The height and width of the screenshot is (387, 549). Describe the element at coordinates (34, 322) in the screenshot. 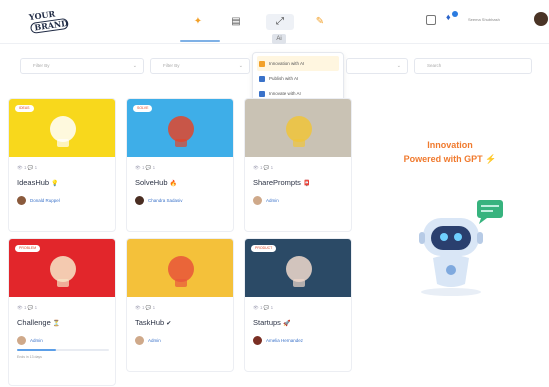

I see `card-title-text: Challenge` at that location.